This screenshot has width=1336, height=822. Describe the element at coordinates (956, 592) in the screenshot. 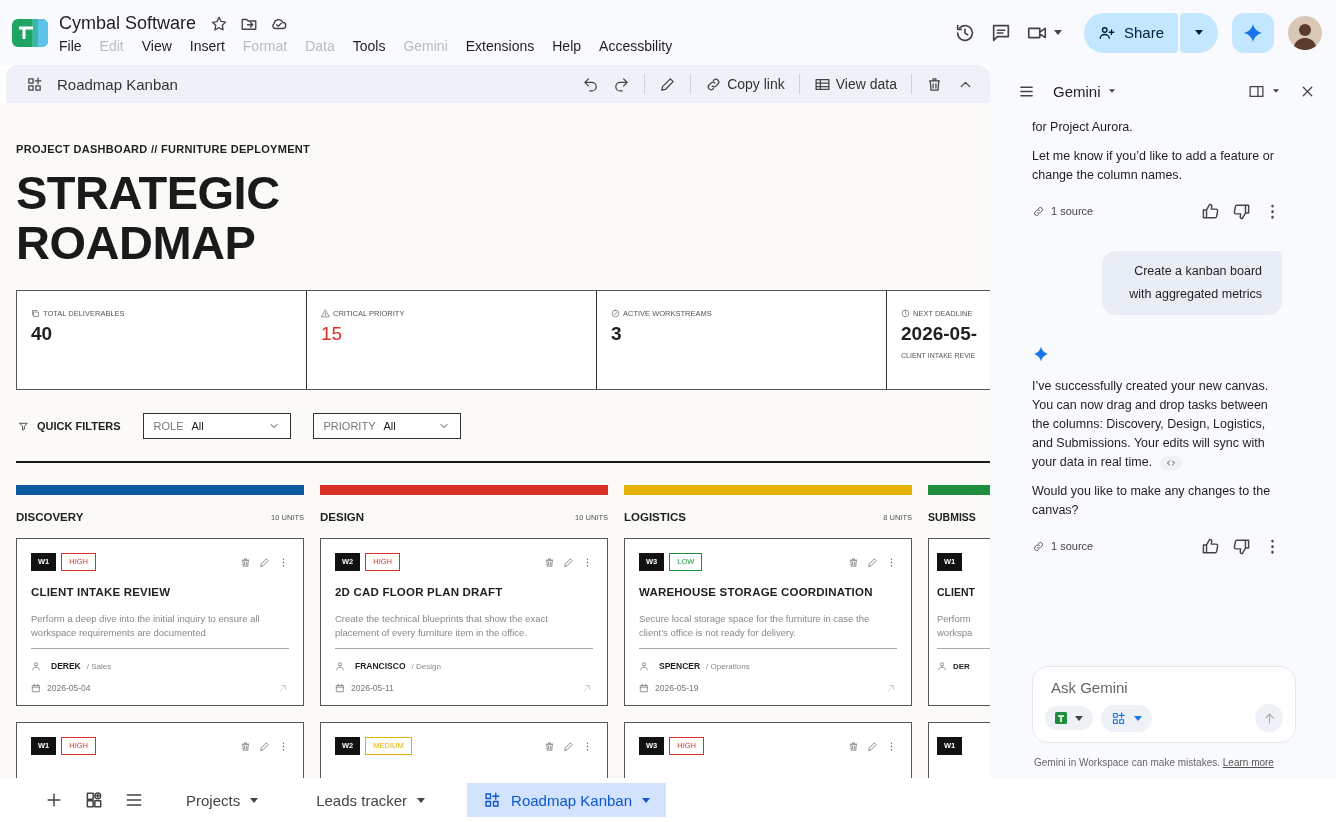

I see `card-title: CLIENT` at that location.